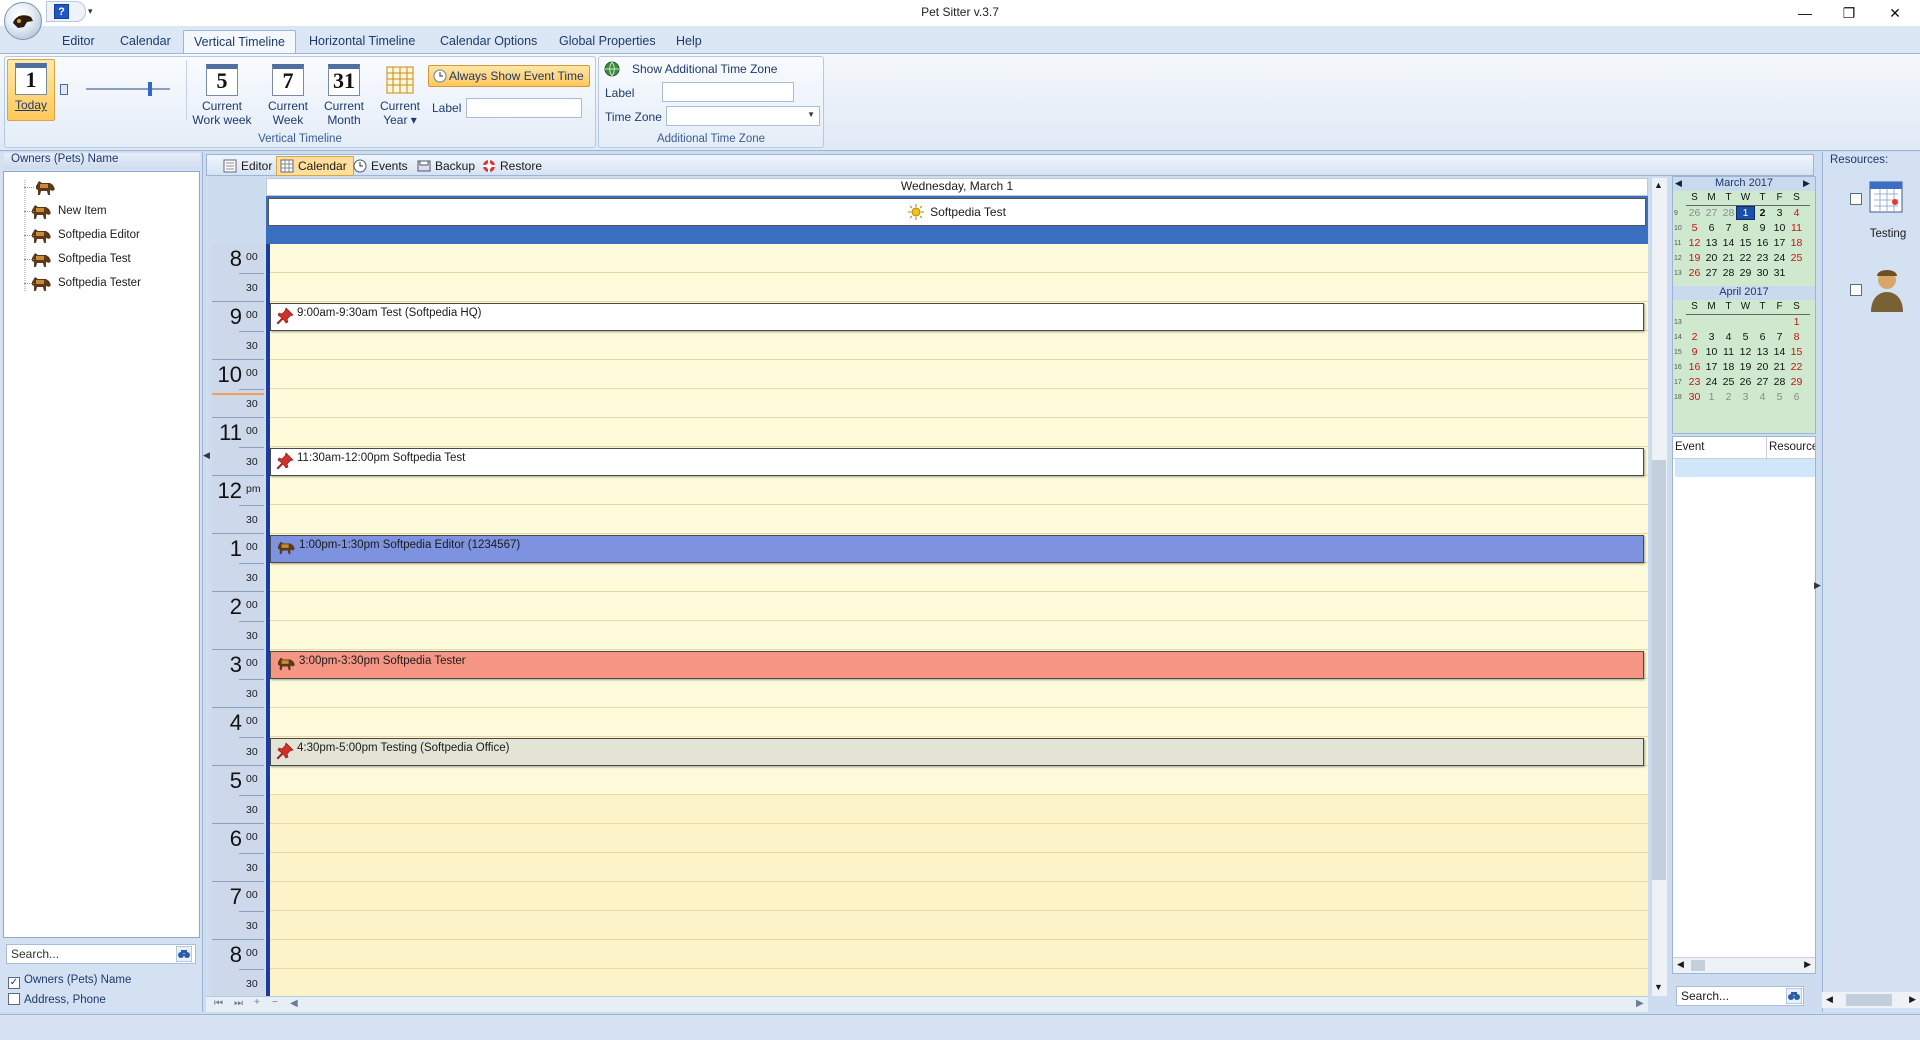 This screenshot has height=1040, width=1920. What do you see at coordinates (1871, 1000) in the screenshot?
I see `resources-hscroll: ◀ ▶` at bounding box center [1871, 1000].